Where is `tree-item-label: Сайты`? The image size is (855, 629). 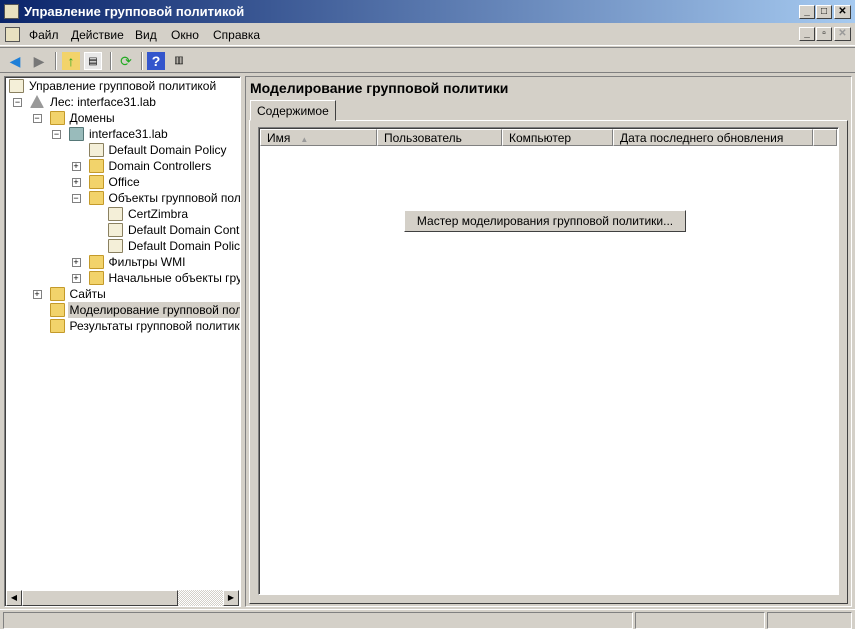 tree-item-label: Сайты is located at coordinates (87, 294).